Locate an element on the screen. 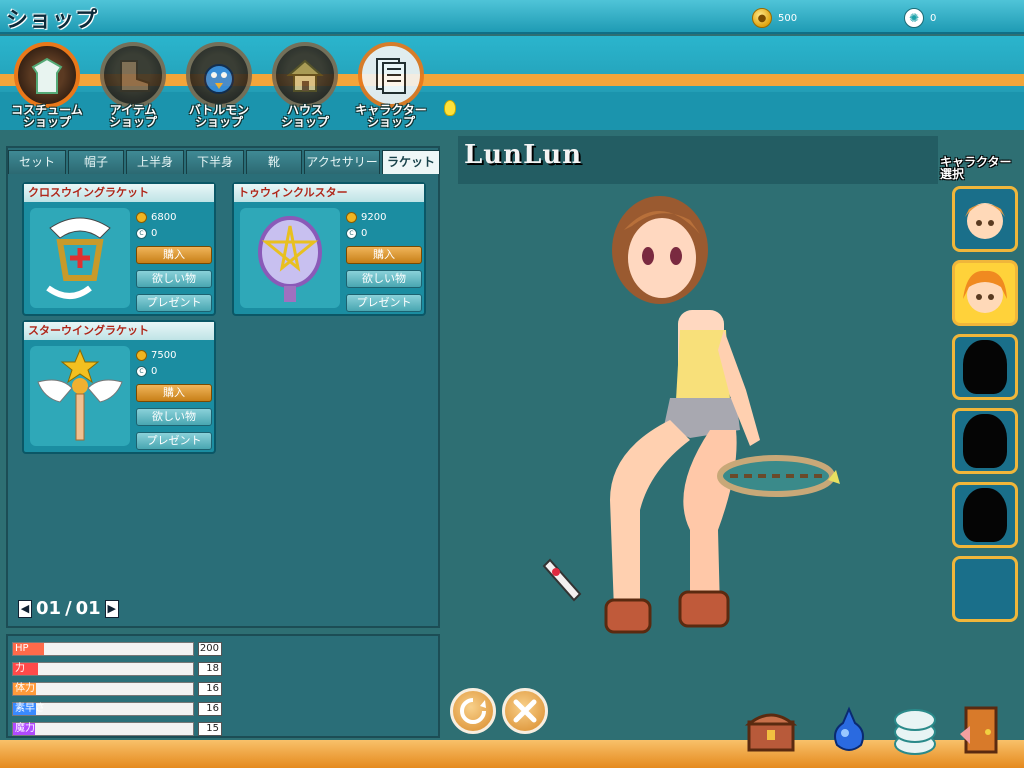  prev-page-button: ◀ is located at coordinates (25, 608).